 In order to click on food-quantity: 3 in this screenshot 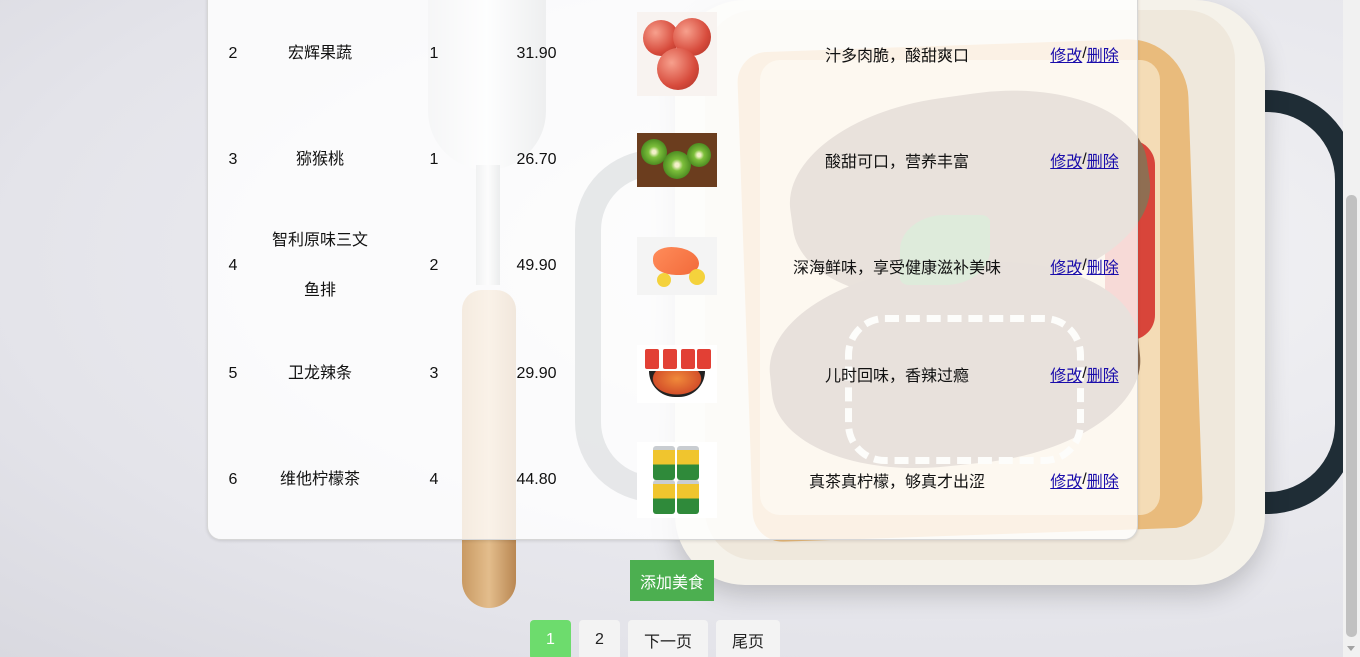, I will do `click(434, 373)`.